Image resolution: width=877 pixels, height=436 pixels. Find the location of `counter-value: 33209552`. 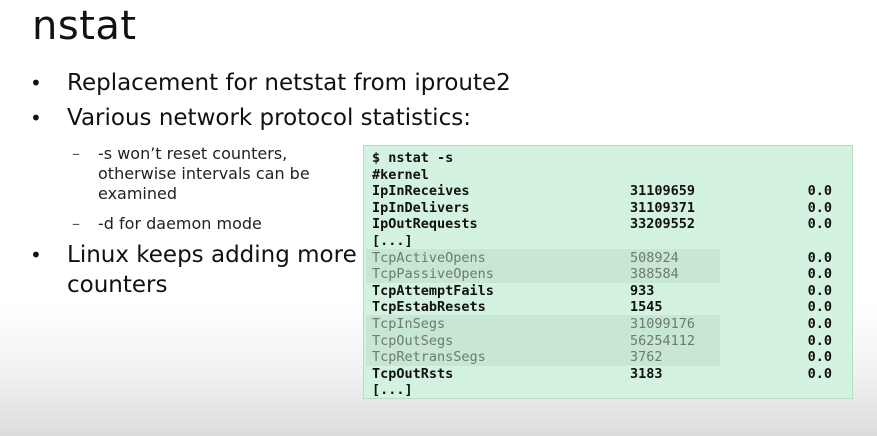

counter-value: 33209552 is located at coordinates (663, 224).